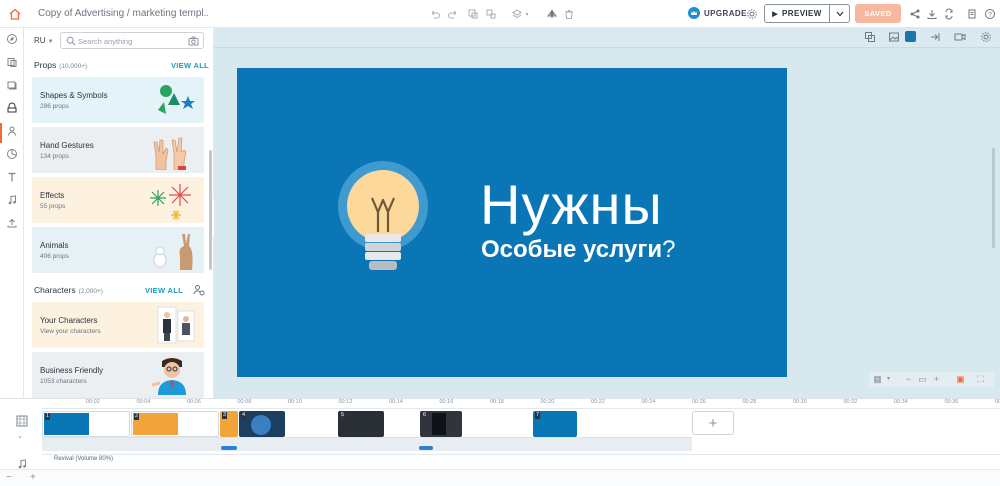 The image size is (1000, 486). What do you see at coordinates (888, 379) in the screenshot?
I see `grid-dropdown-icon: ▾` at bounding box center [888, 379].